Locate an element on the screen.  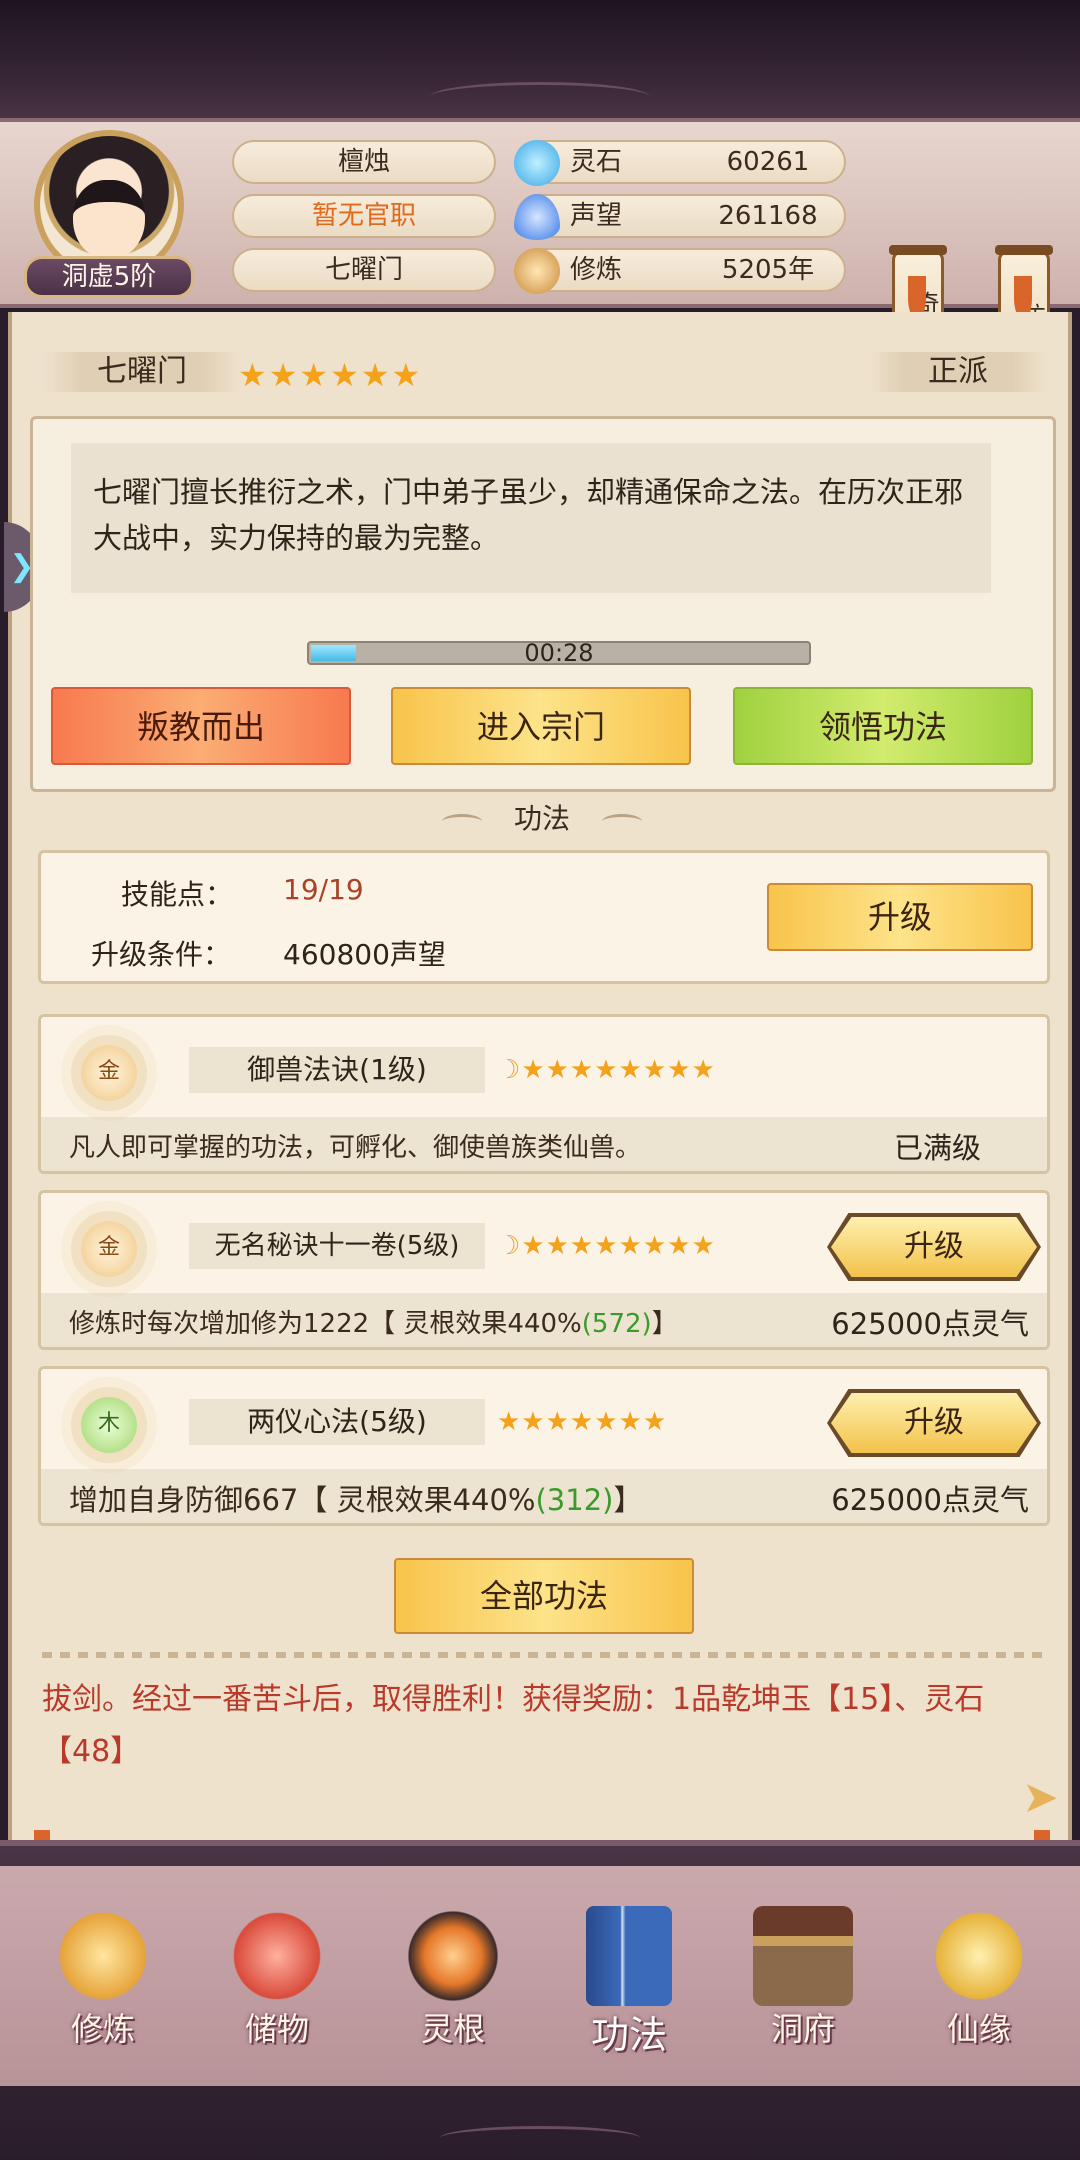
nav-label: 洞府 is located at coordinates (802, 2029).